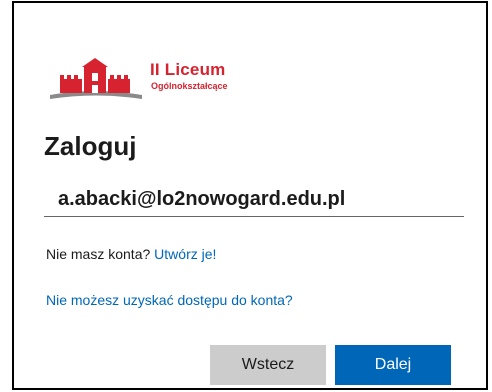  What do you see at coordinates (393, 365) in the screenshot?
I see `next-button: Dalej` at bounding box center [393, 365].